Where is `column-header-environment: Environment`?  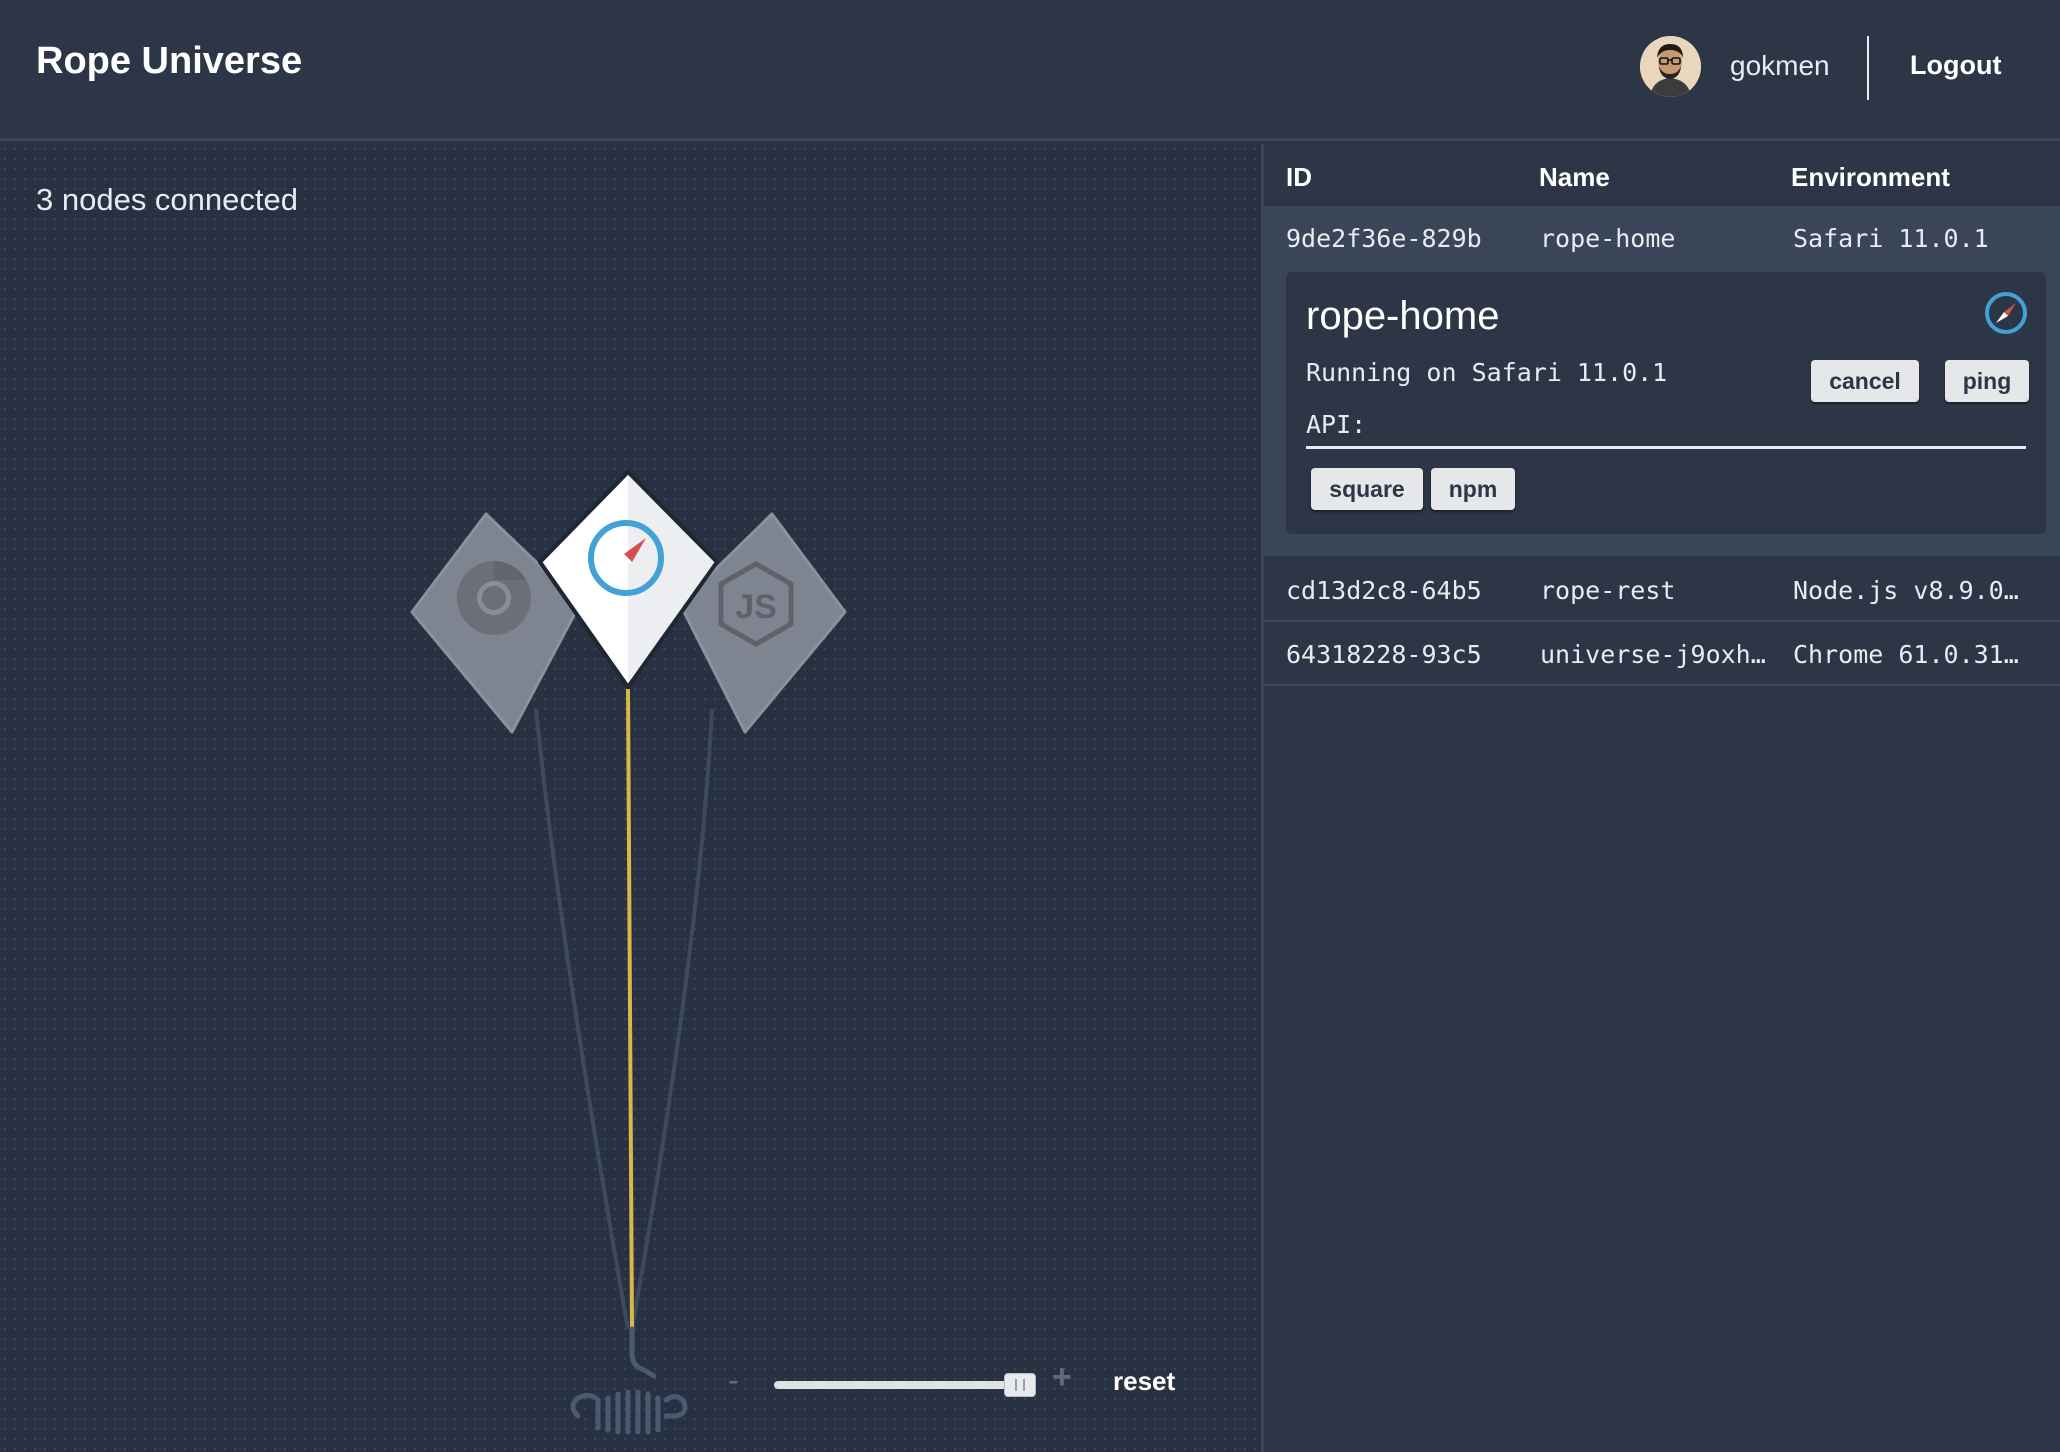 column-header-environment: Environment is located at coordinates (1870, 177).